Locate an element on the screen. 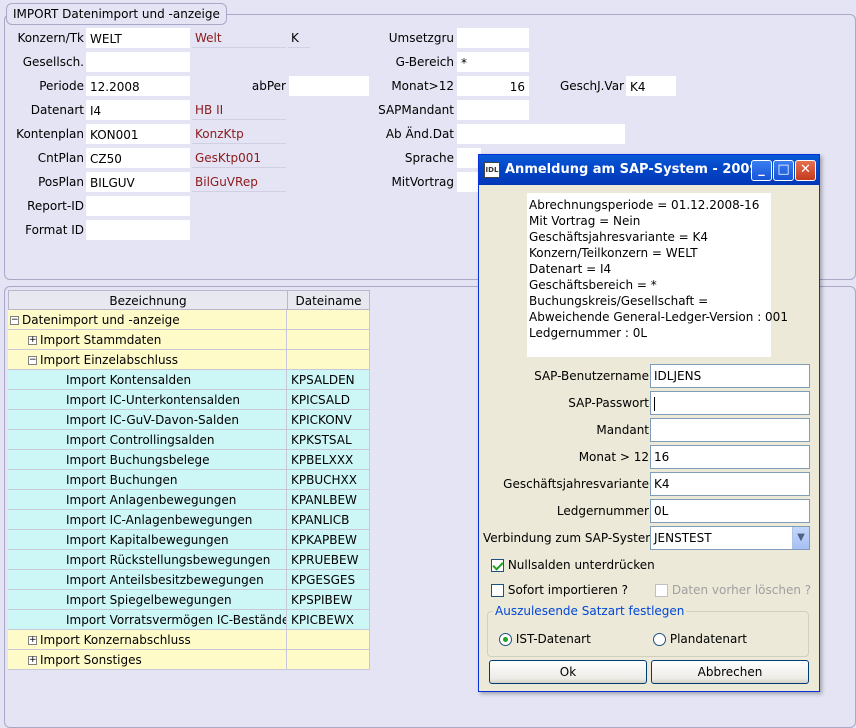  tree-row: Import Anteilsbesitzbewegungen KPGESGES is located at coordinates (189, 580).